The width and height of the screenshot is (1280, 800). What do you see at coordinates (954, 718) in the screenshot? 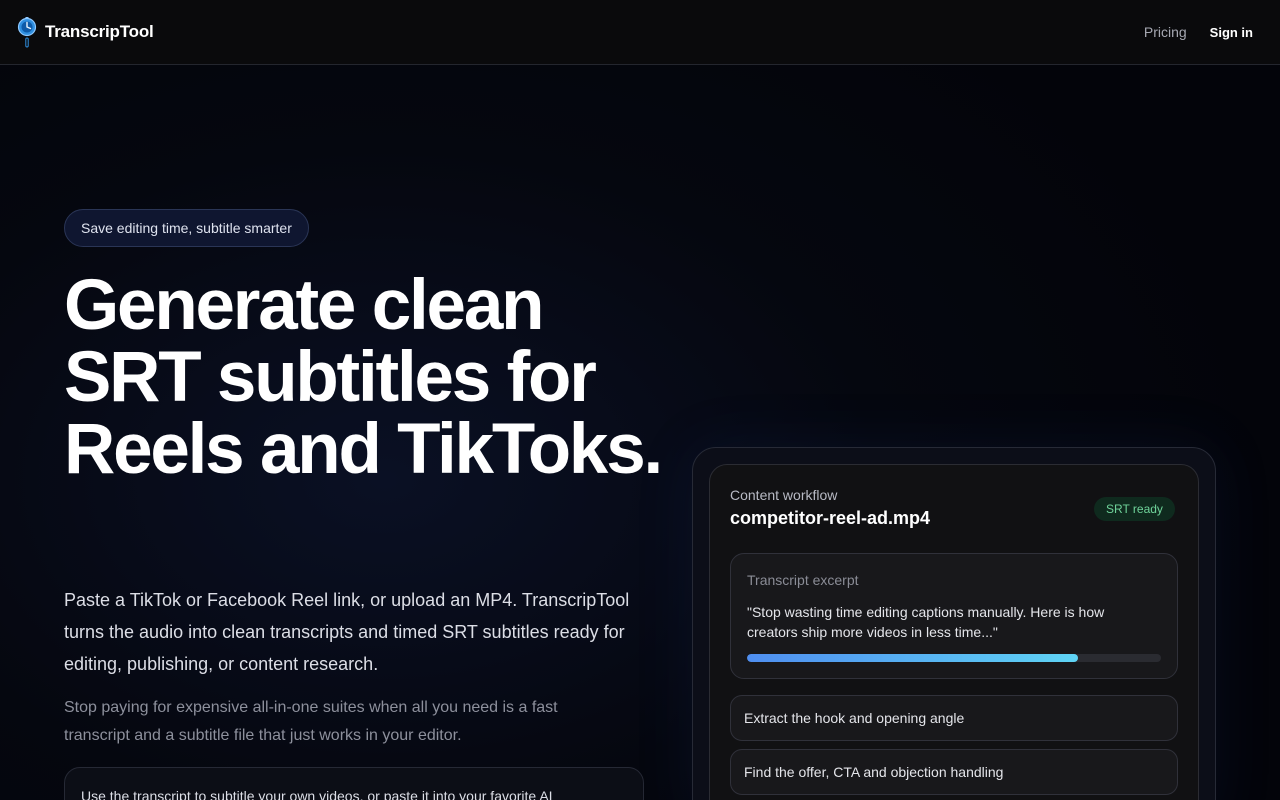
I see `workflow-task-item: Extract the hook and opening angle` at bounding box center [954, 718].